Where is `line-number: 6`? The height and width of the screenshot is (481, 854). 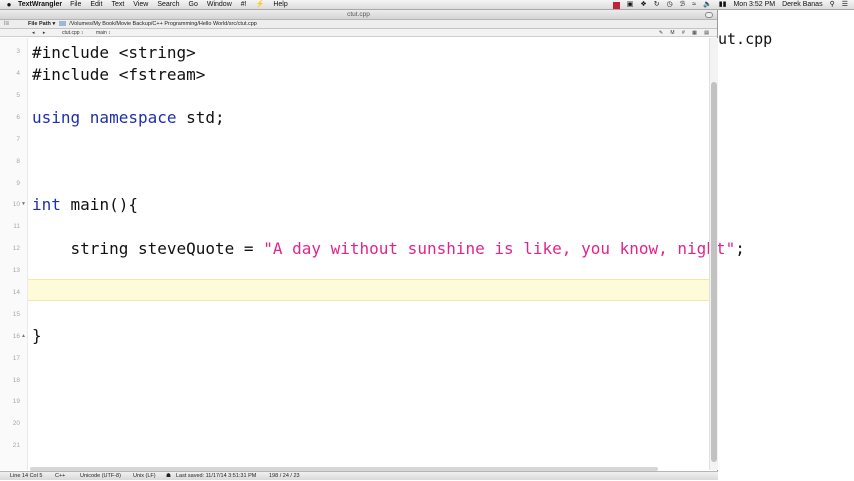
line-number: 6 is located at coordinates (18, 117).